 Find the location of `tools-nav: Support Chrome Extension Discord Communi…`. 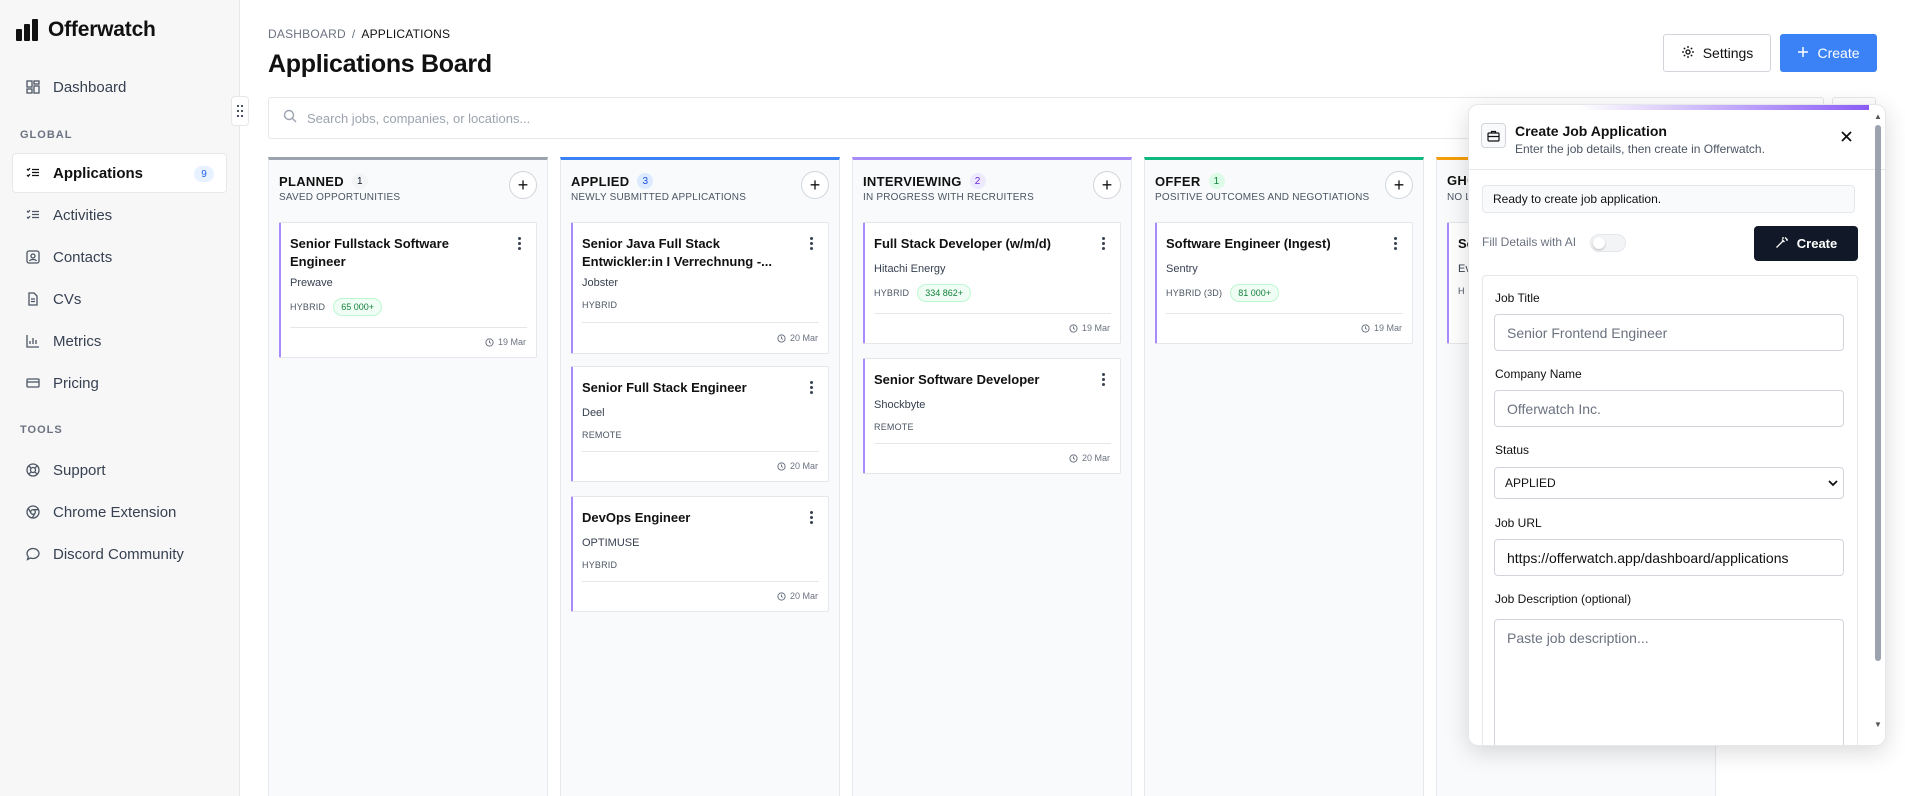

tools-nav: Support Chrome Extension Discord Communi… is located at coordinates (119, 512).